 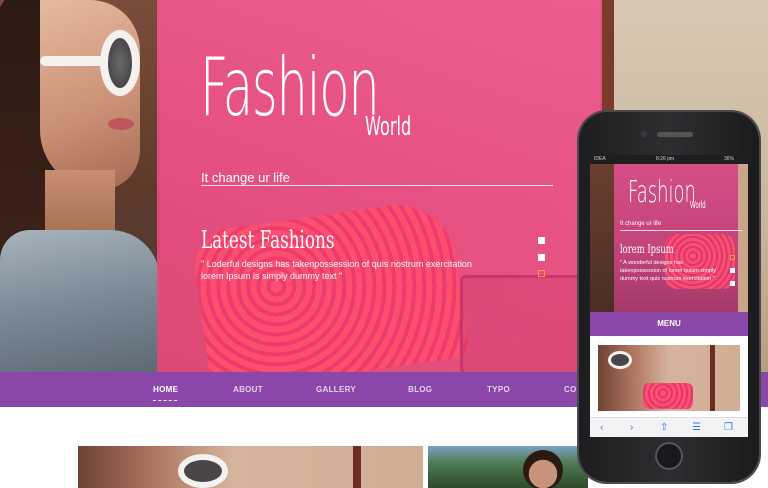 What do you see at coordinates (681, 230) in the screenshot?
I see `mobile-tagline-divider` at bounding box center [681, 230].